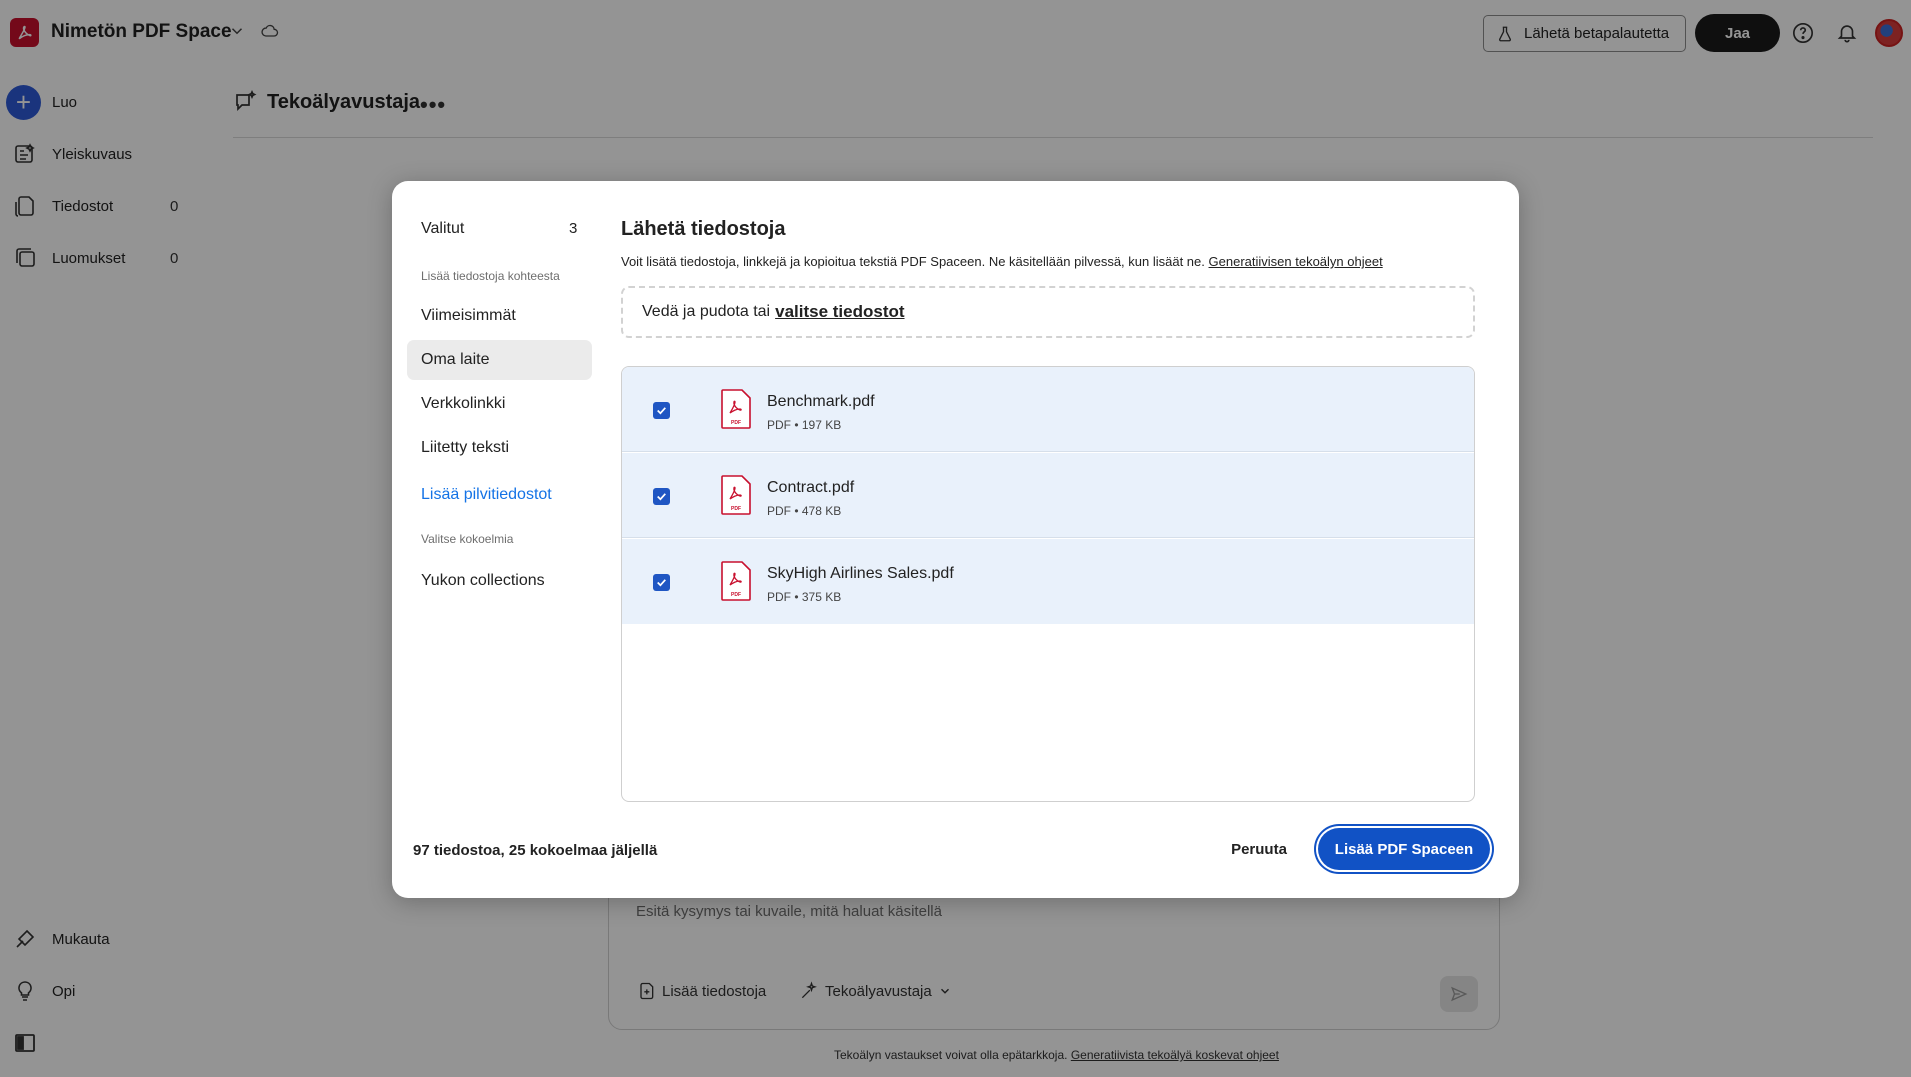 The image size is (1911, 1077). I want to click on file-meta: PDF • 478 KB, so click(804, 511).